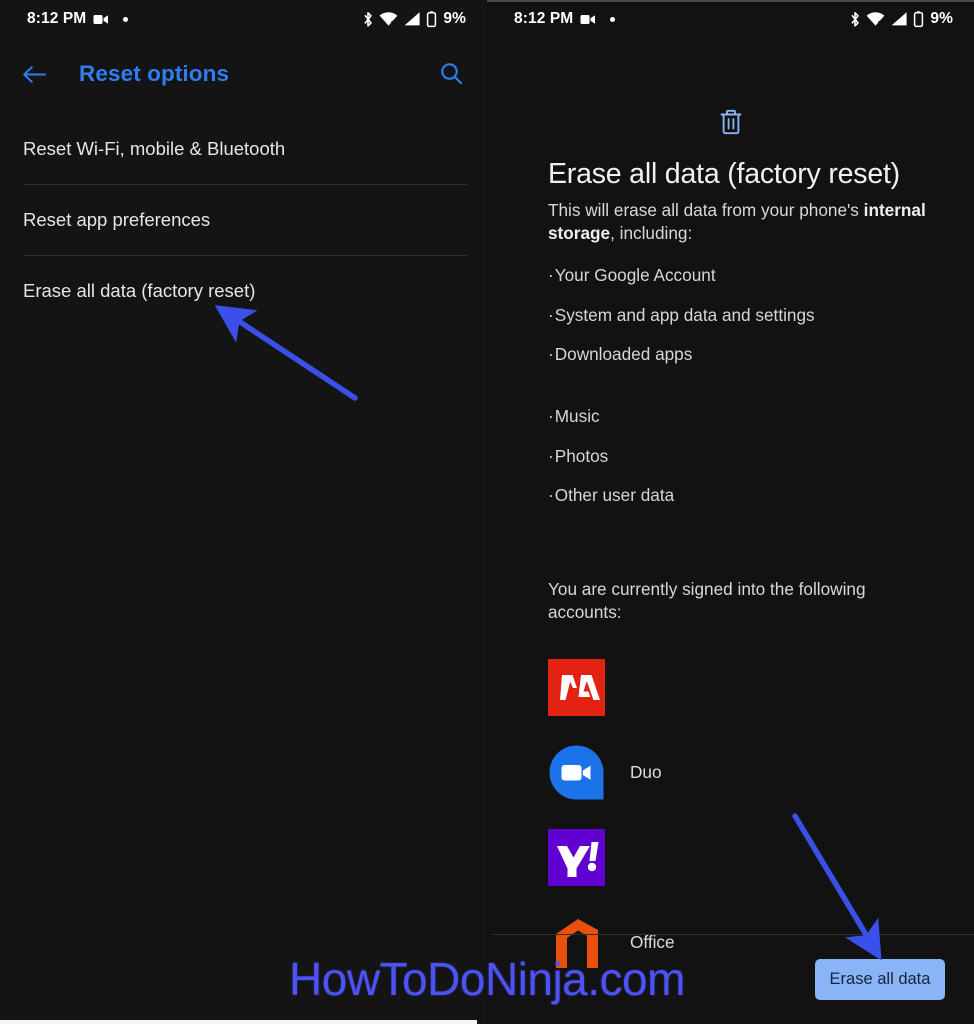 The height and width of the screenshot is (1024, 974). Describe the element at coordinates (243, 74) in the screenshot. I see `app-bar: Reset options` at that location.